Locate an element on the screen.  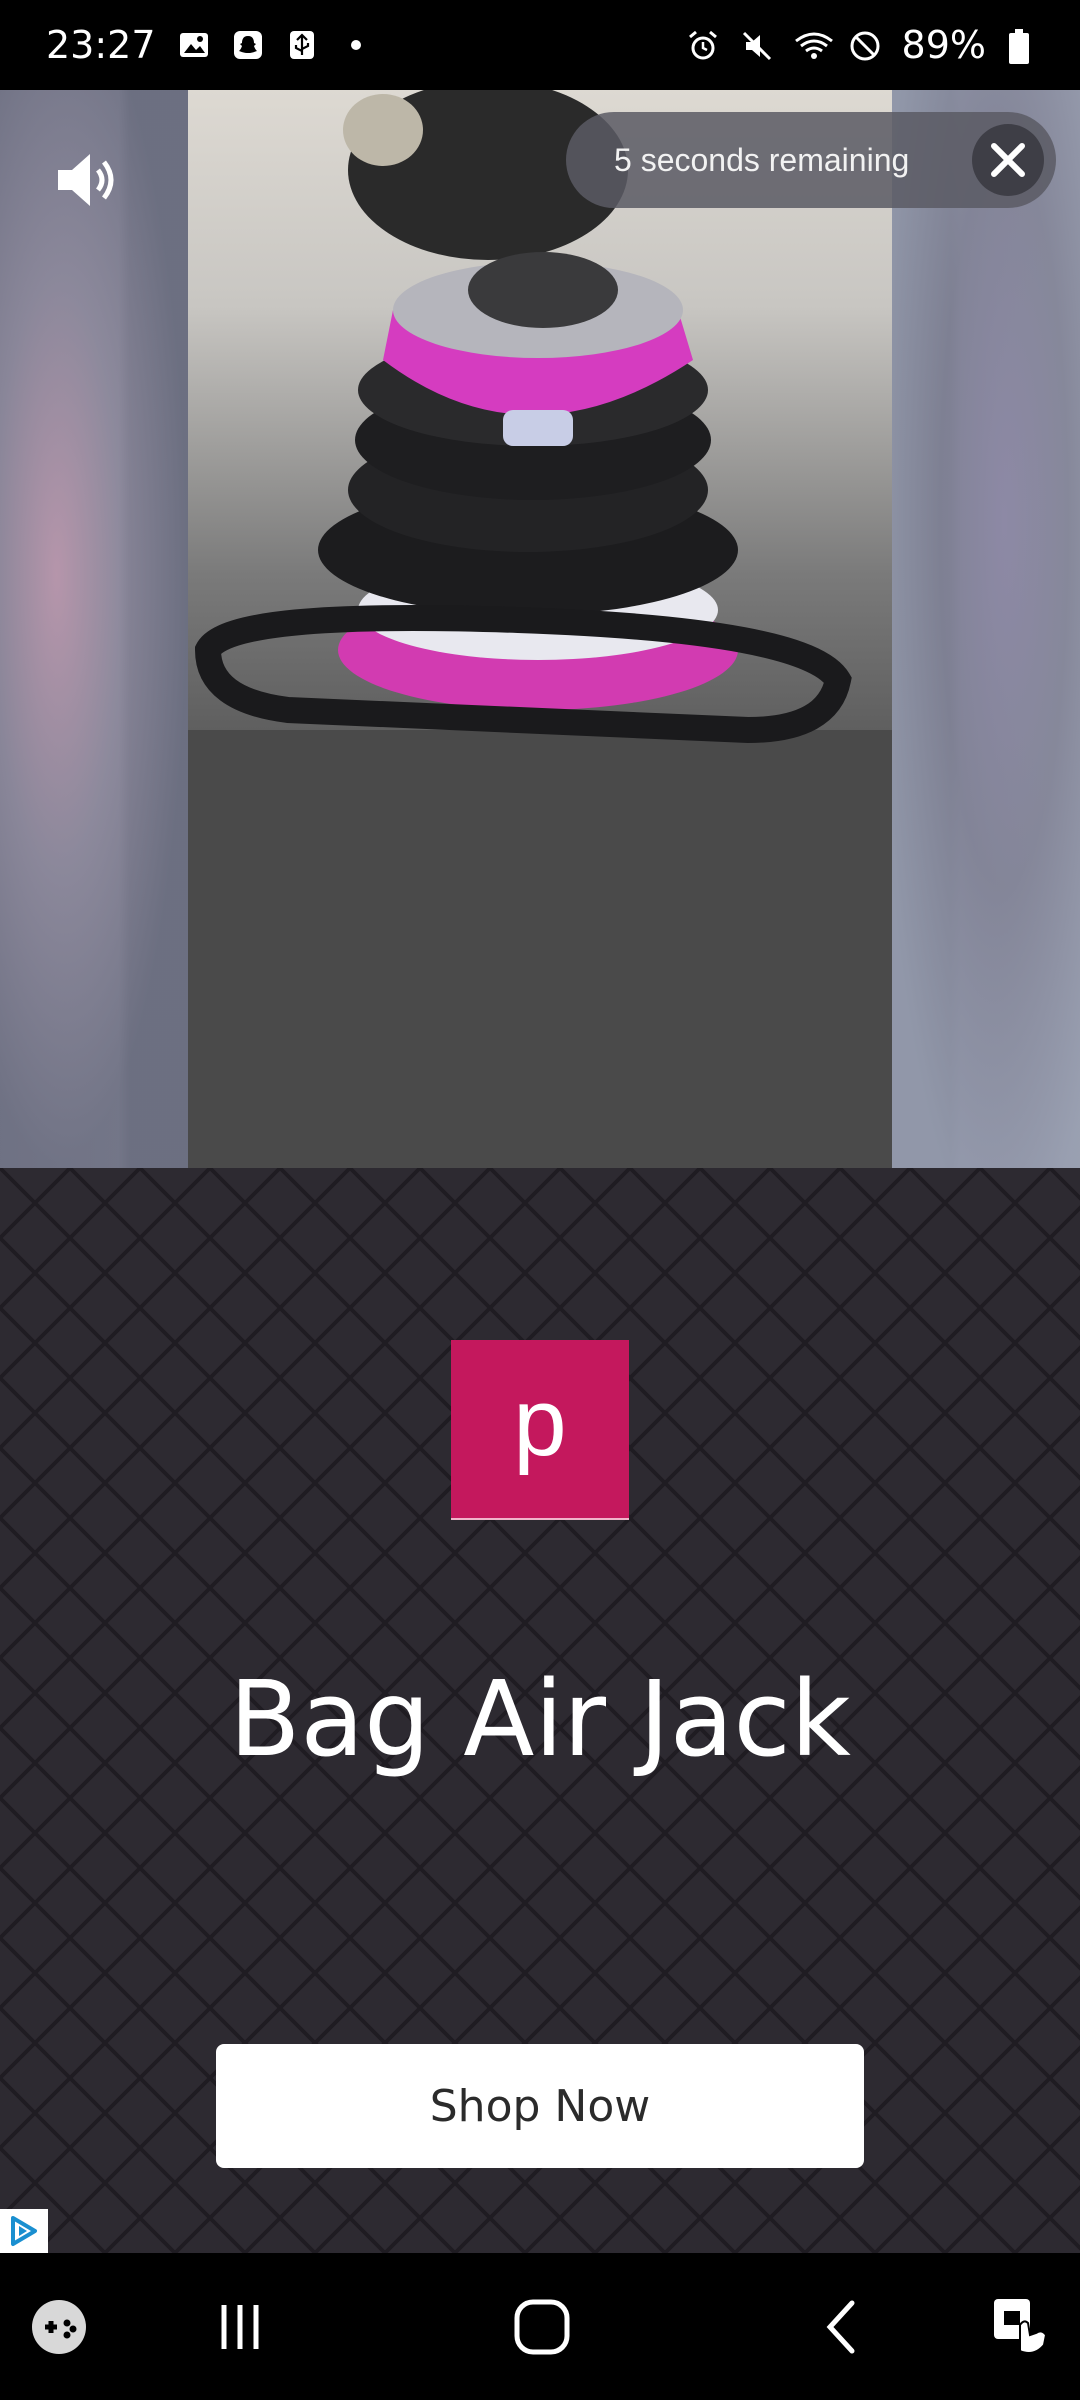
adchoices-button is located at coordinates (24, 2231).